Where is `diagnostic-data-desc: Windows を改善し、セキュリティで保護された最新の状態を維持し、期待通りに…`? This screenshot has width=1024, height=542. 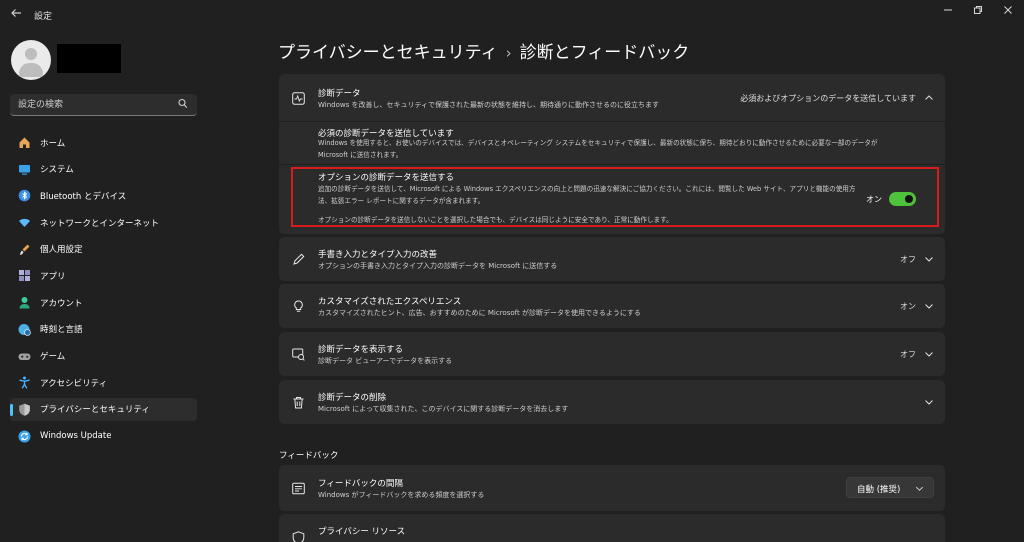 diagnostic-data-desc: Windows を改善し、セキュリティで保護された最新の状態を維持し、期待通りに… is located at coordinates (489, 105).